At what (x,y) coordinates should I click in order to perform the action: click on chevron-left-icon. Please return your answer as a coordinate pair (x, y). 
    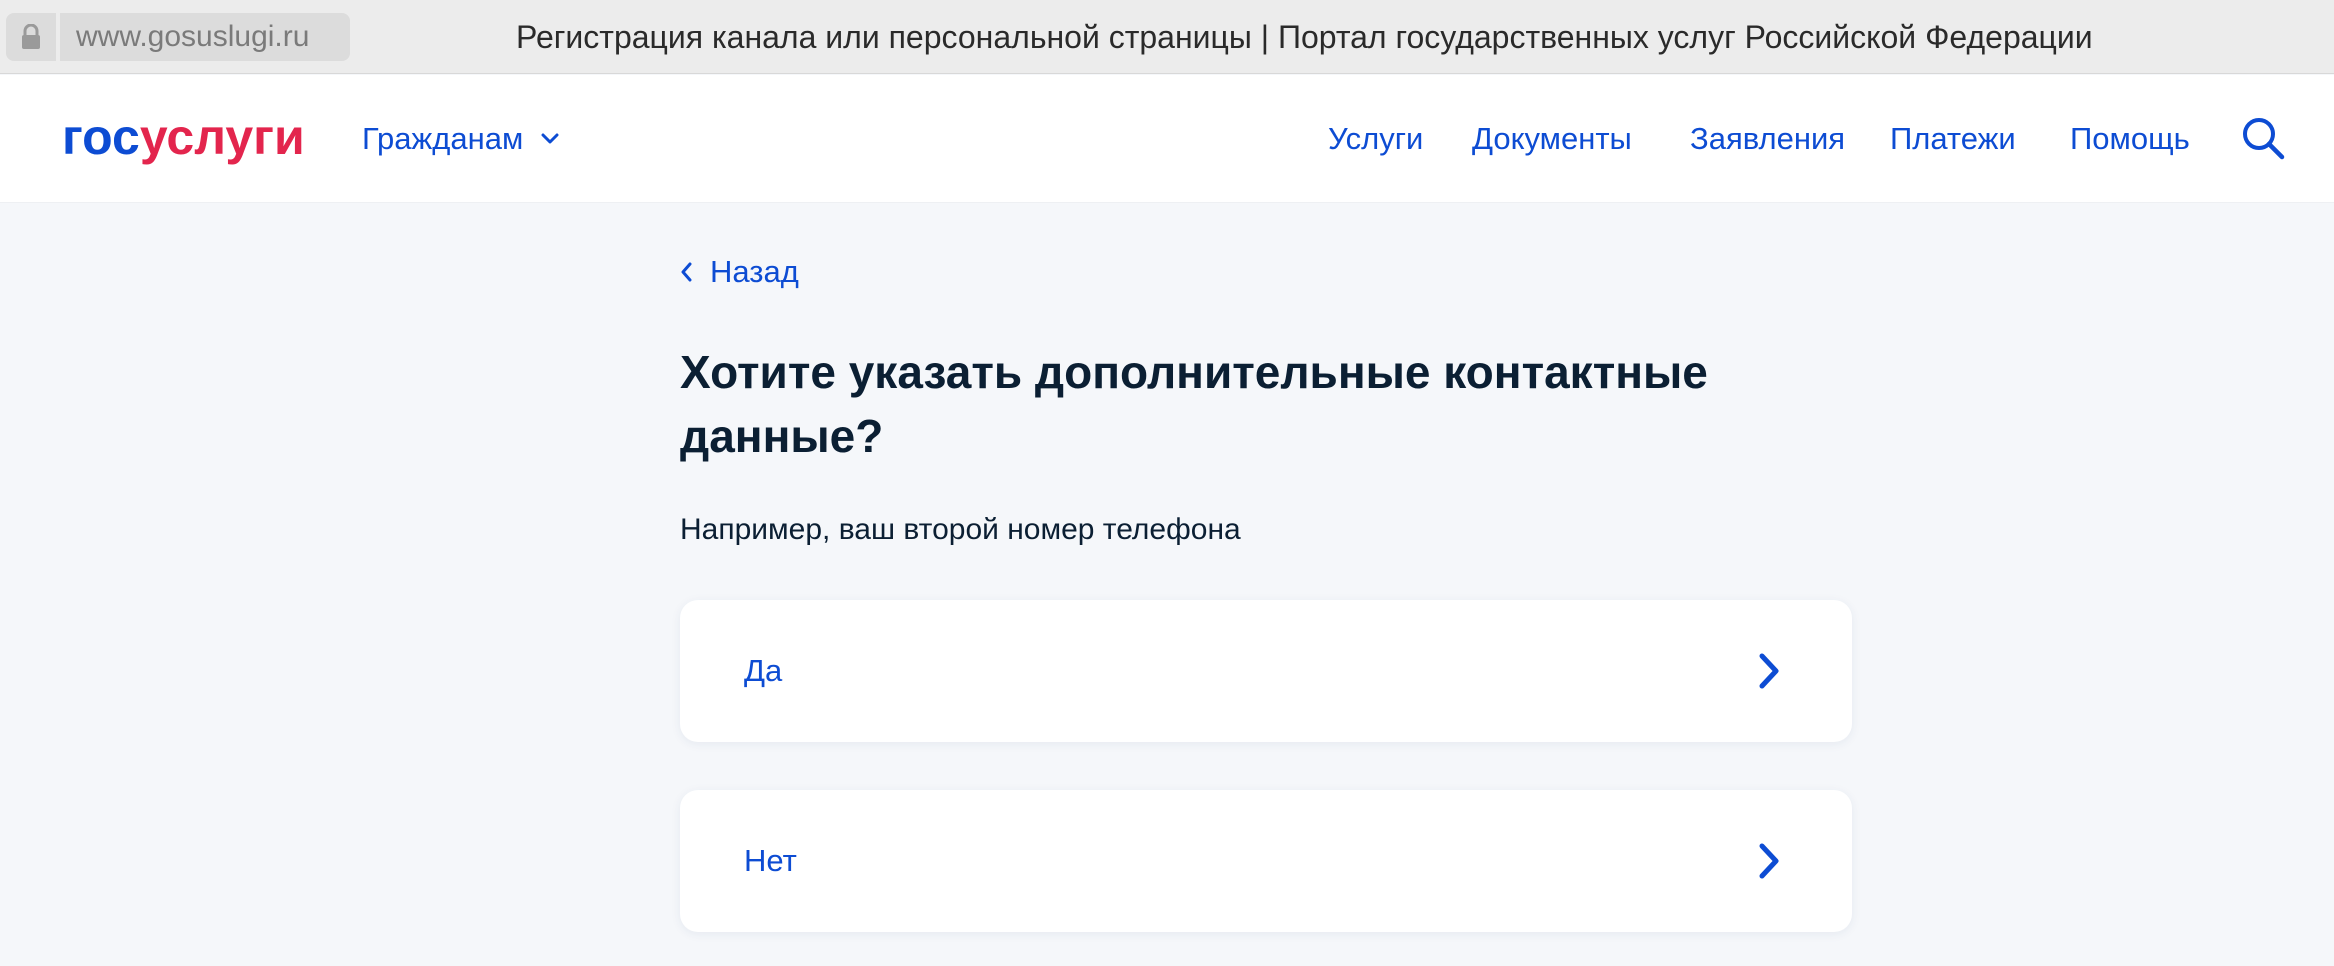
    Looking at the image, I should click on (686, 272).